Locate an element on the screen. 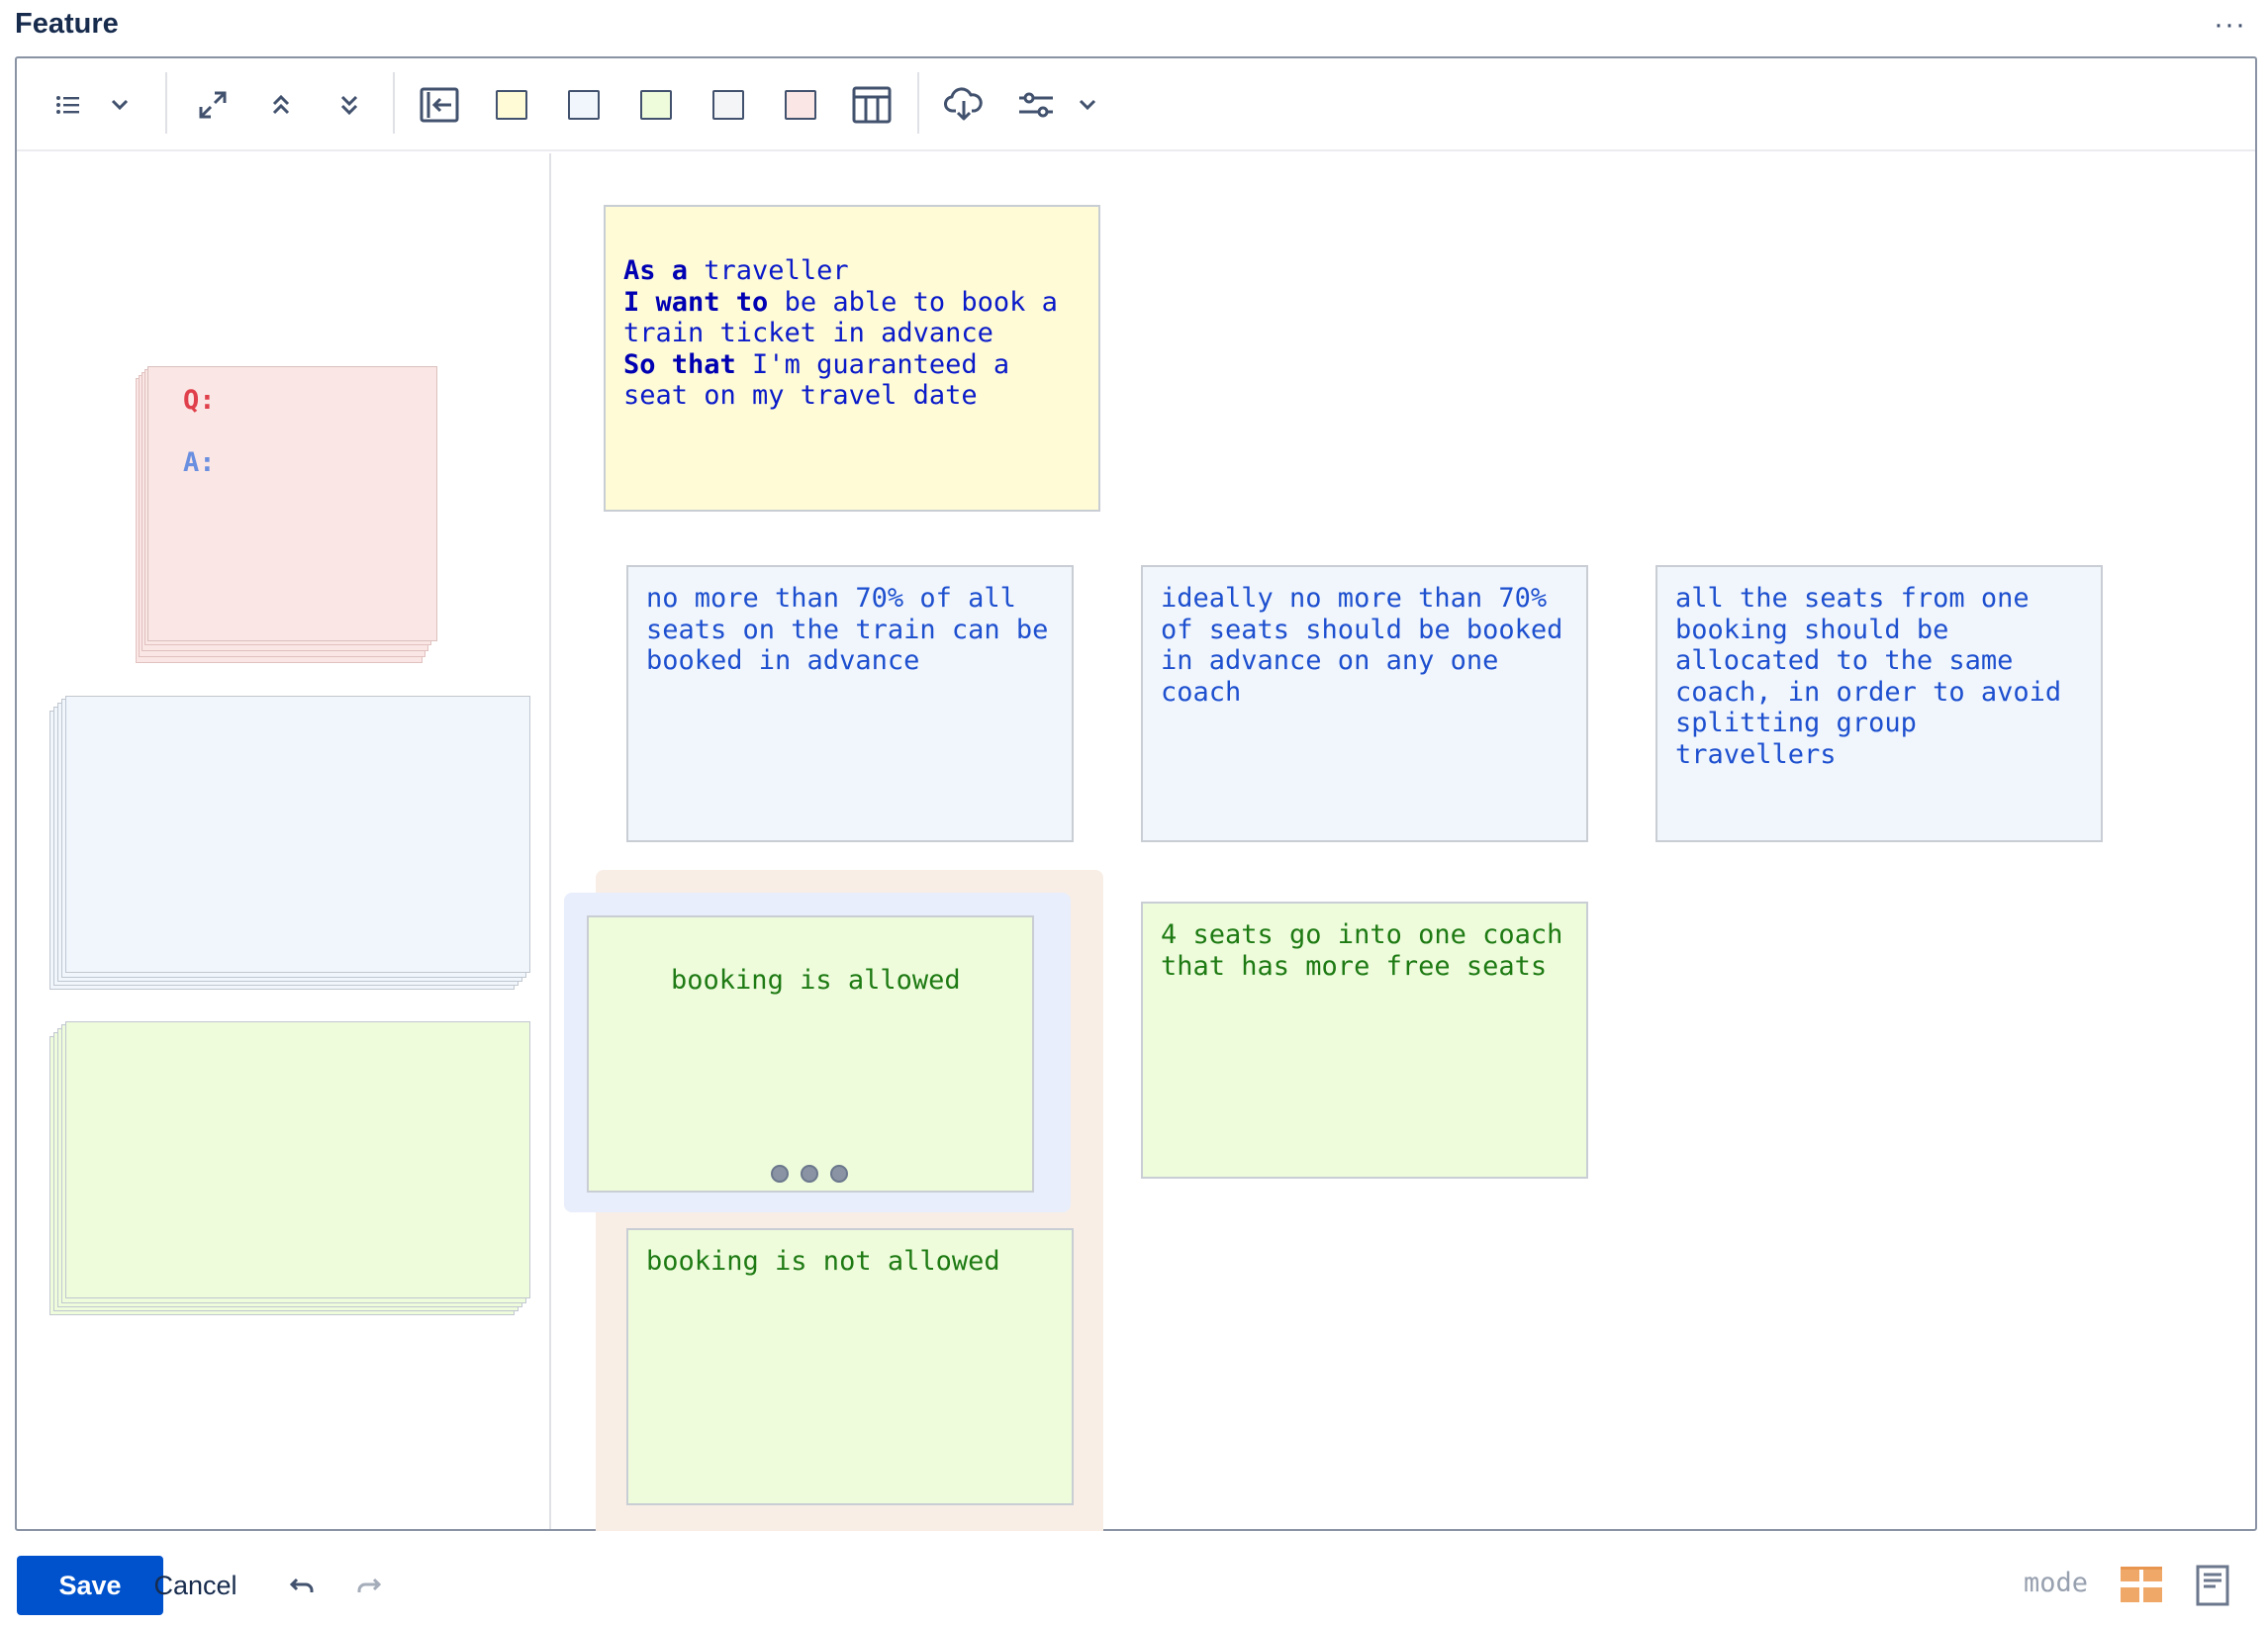 Image resolution: width=2268 pixels, height=1627 pixels. collapse-all-button is located at coordinates (281, 105).